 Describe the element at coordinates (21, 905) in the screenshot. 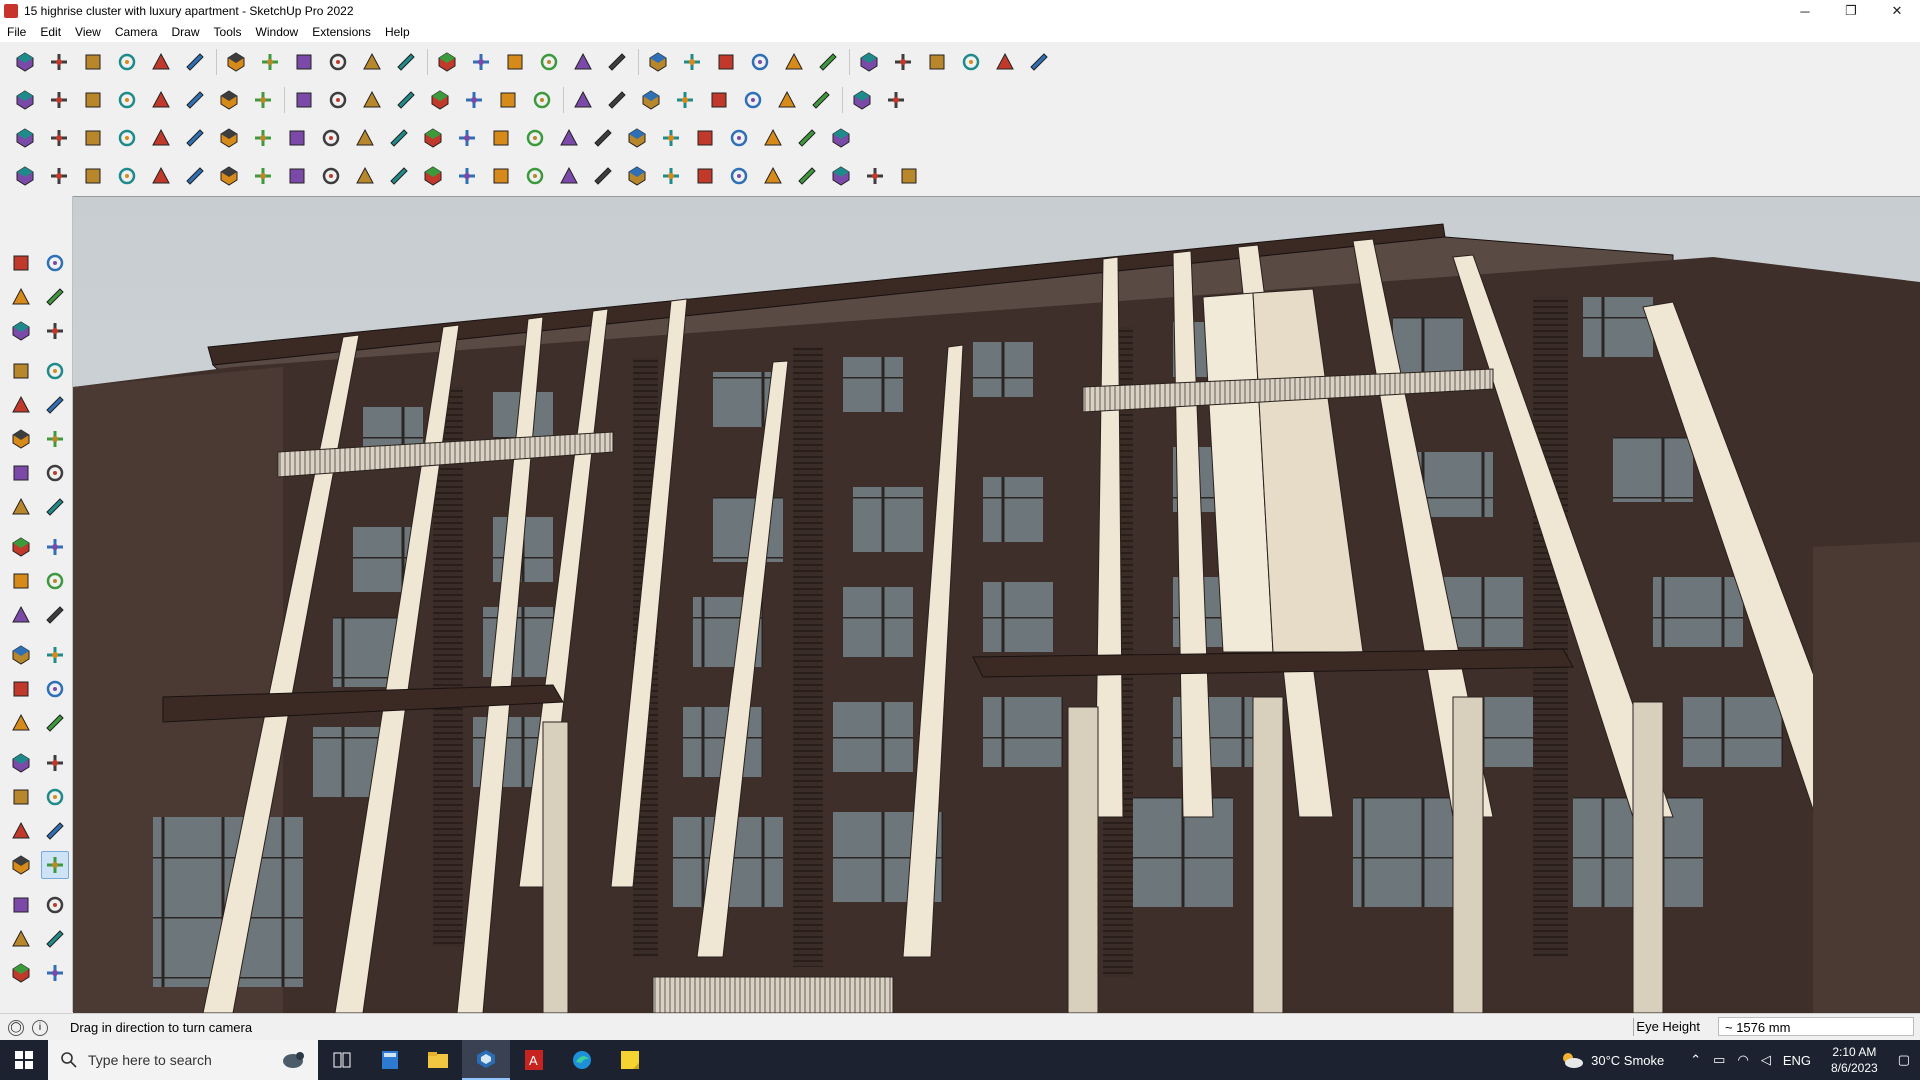

I see `walk-tool` at that location.